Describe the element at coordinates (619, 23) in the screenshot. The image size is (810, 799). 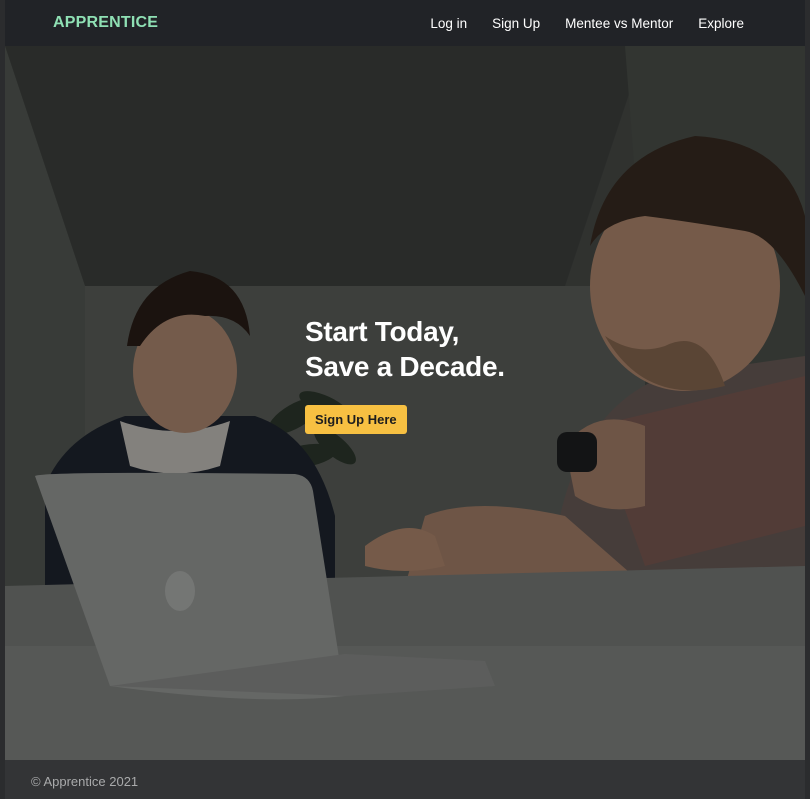
I see `nav-mentee-vs-mentor-link: Mentee vs Mentor` at that location.